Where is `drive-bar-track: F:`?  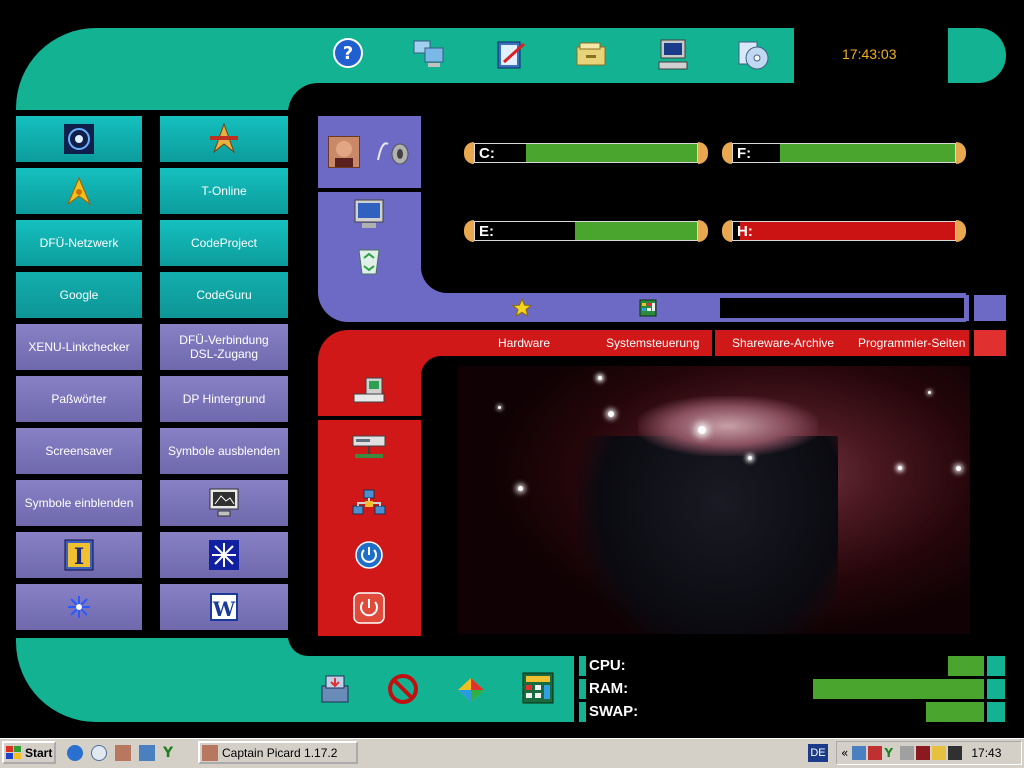 drive-bar-track: F: is located at coordinates (844, 153).